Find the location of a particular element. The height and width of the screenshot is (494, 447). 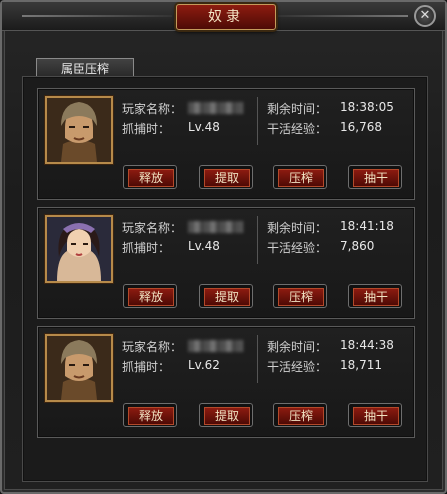

close-icon: ✕ is located at coordinates (425, 16).